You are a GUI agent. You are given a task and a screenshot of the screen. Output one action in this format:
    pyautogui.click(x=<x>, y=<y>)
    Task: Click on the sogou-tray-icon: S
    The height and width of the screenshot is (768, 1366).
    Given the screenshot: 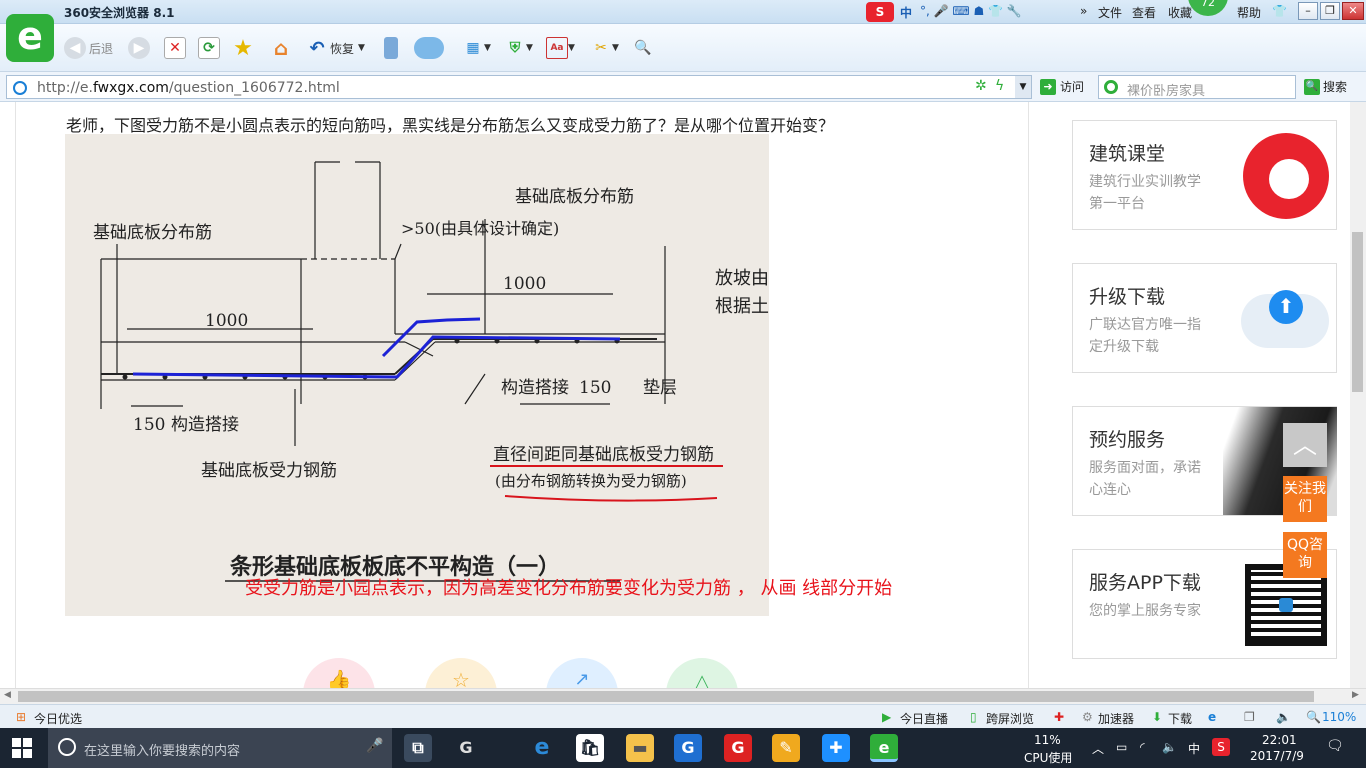 What is the action you would take?
    pyautogui.click(x=1221, y=747)
    